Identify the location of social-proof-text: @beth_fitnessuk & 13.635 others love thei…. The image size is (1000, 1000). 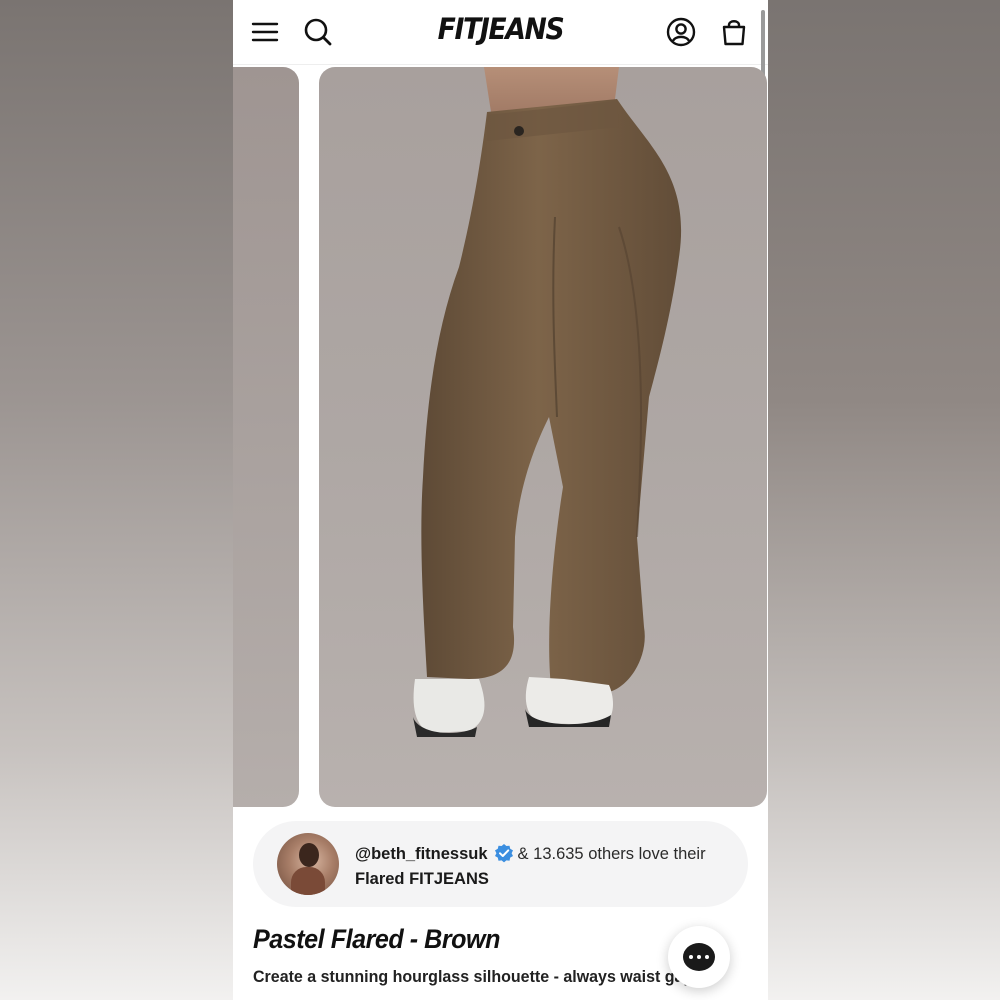
(545, 866).